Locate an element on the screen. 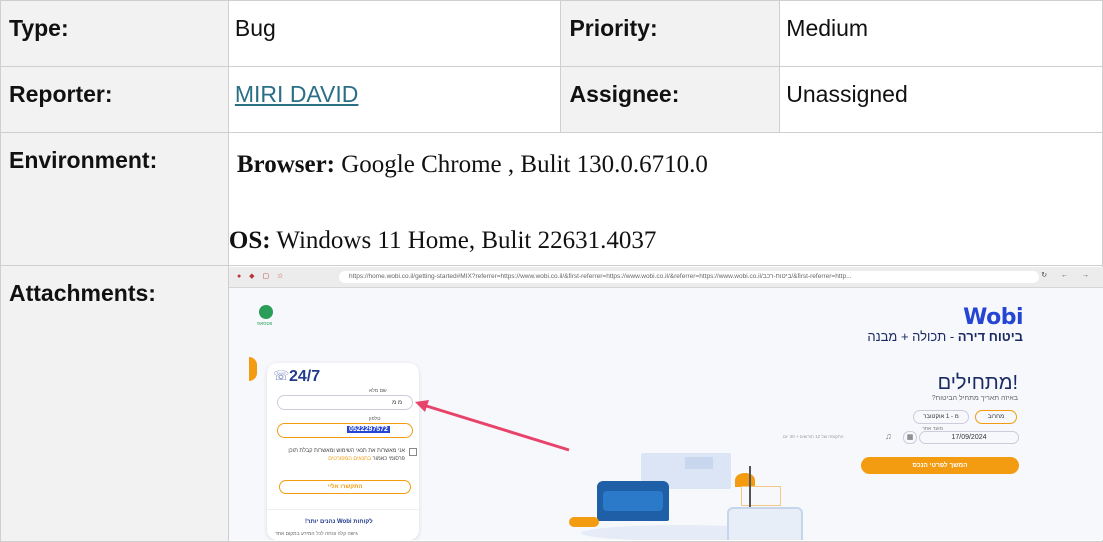 Image resolution: width=1103 pixels, height=542 pixels. arrow-head is located at coordinates (422, 406).